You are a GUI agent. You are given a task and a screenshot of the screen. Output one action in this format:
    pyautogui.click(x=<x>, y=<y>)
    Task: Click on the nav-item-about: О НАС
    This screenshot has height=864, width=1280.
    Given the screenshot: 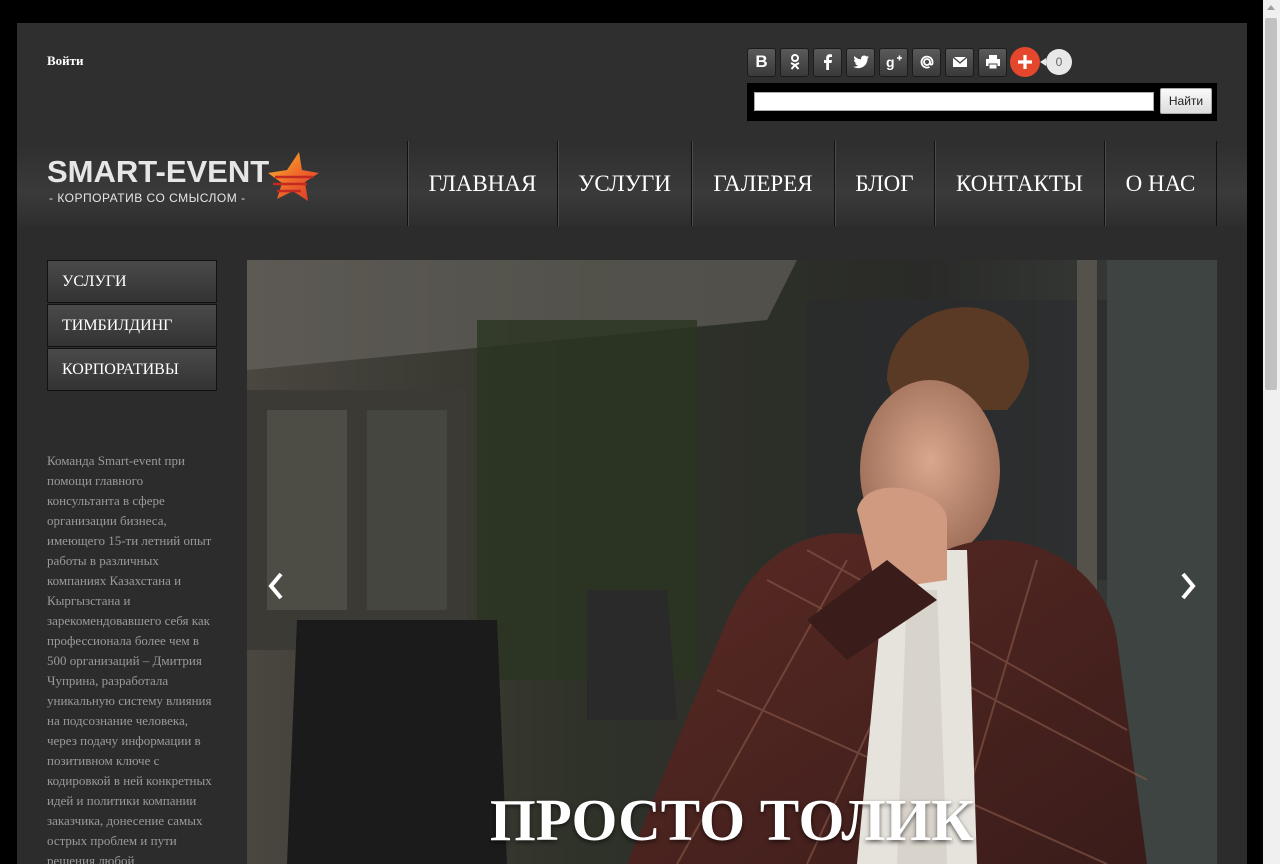 What is the action you would take?
    pyautogui.click(x=1160, y=183)
    